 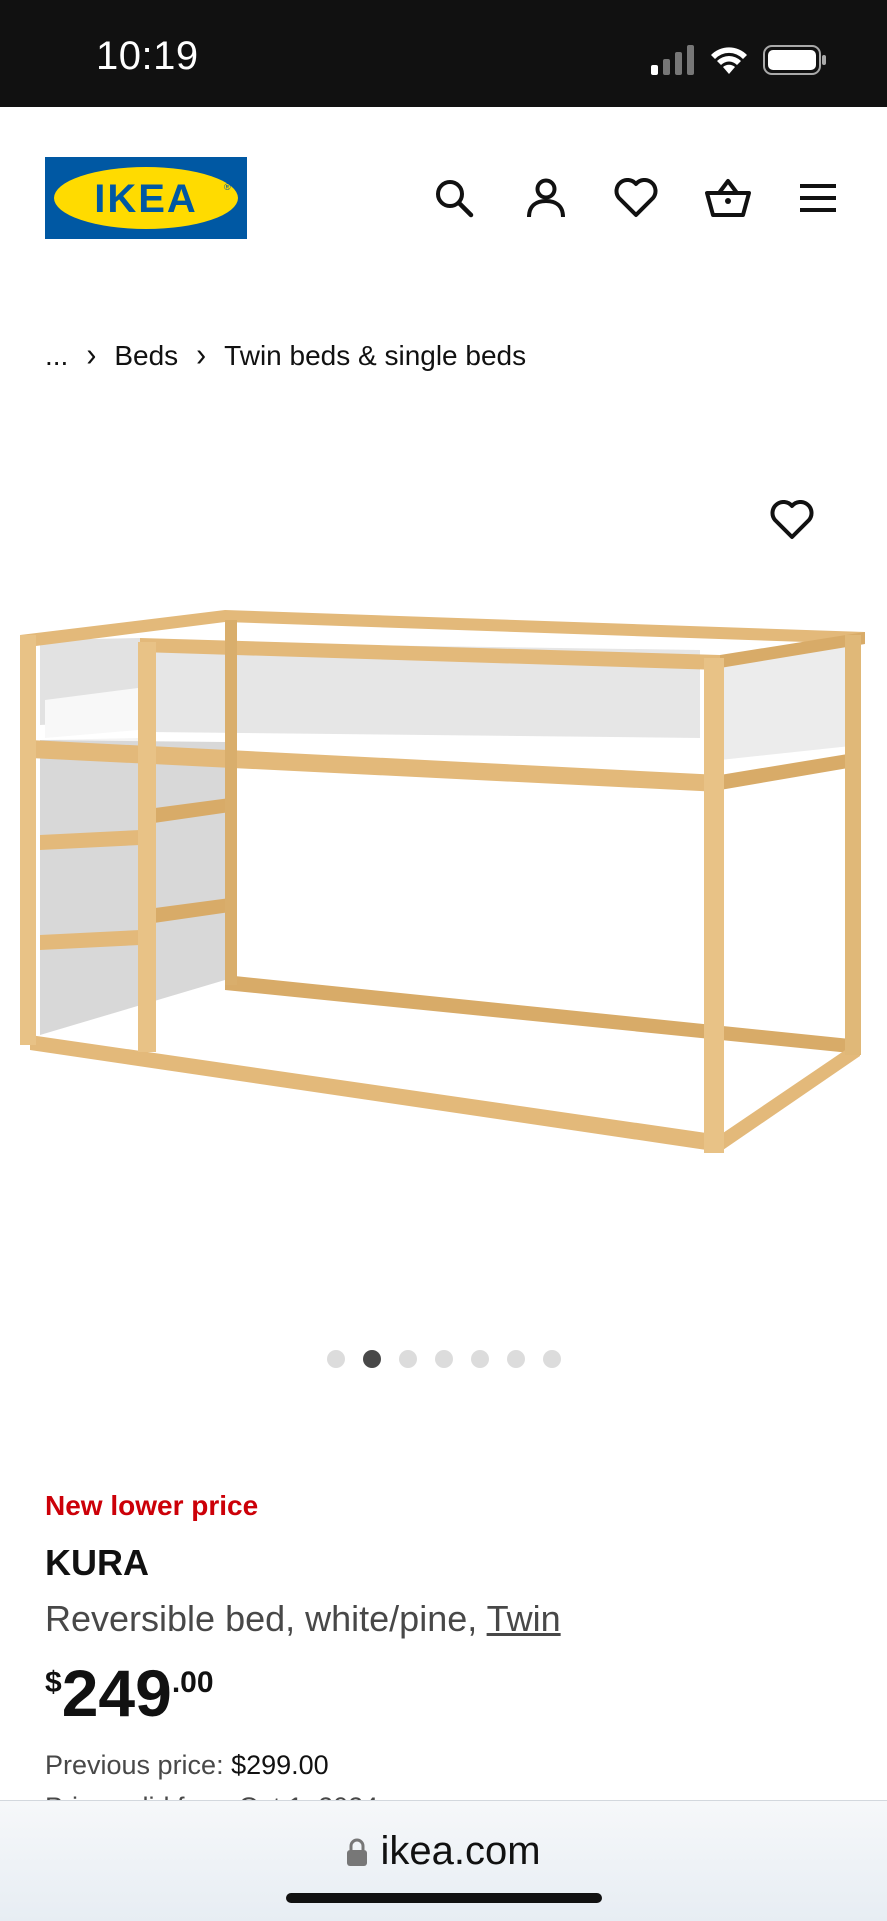 I want to click on browser-address-bar: ikea.com, so click(x=443, y=1860).